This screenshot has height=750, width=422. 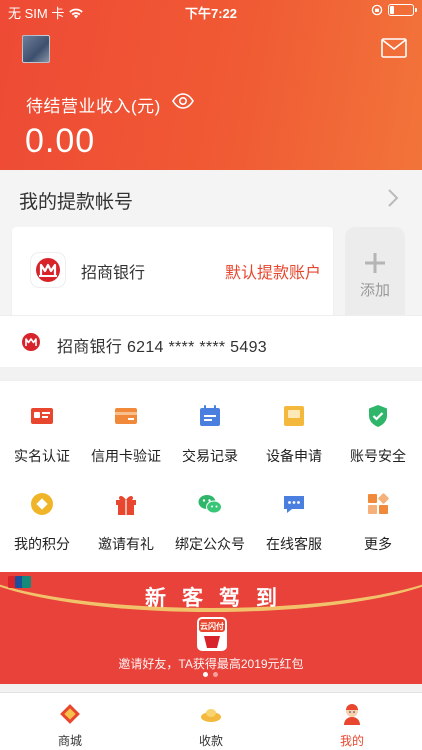 What do you see at coordinates (211, 13) in the screenshot?
I see `status-time: 下午7:22` at bounding box center [211, 13].